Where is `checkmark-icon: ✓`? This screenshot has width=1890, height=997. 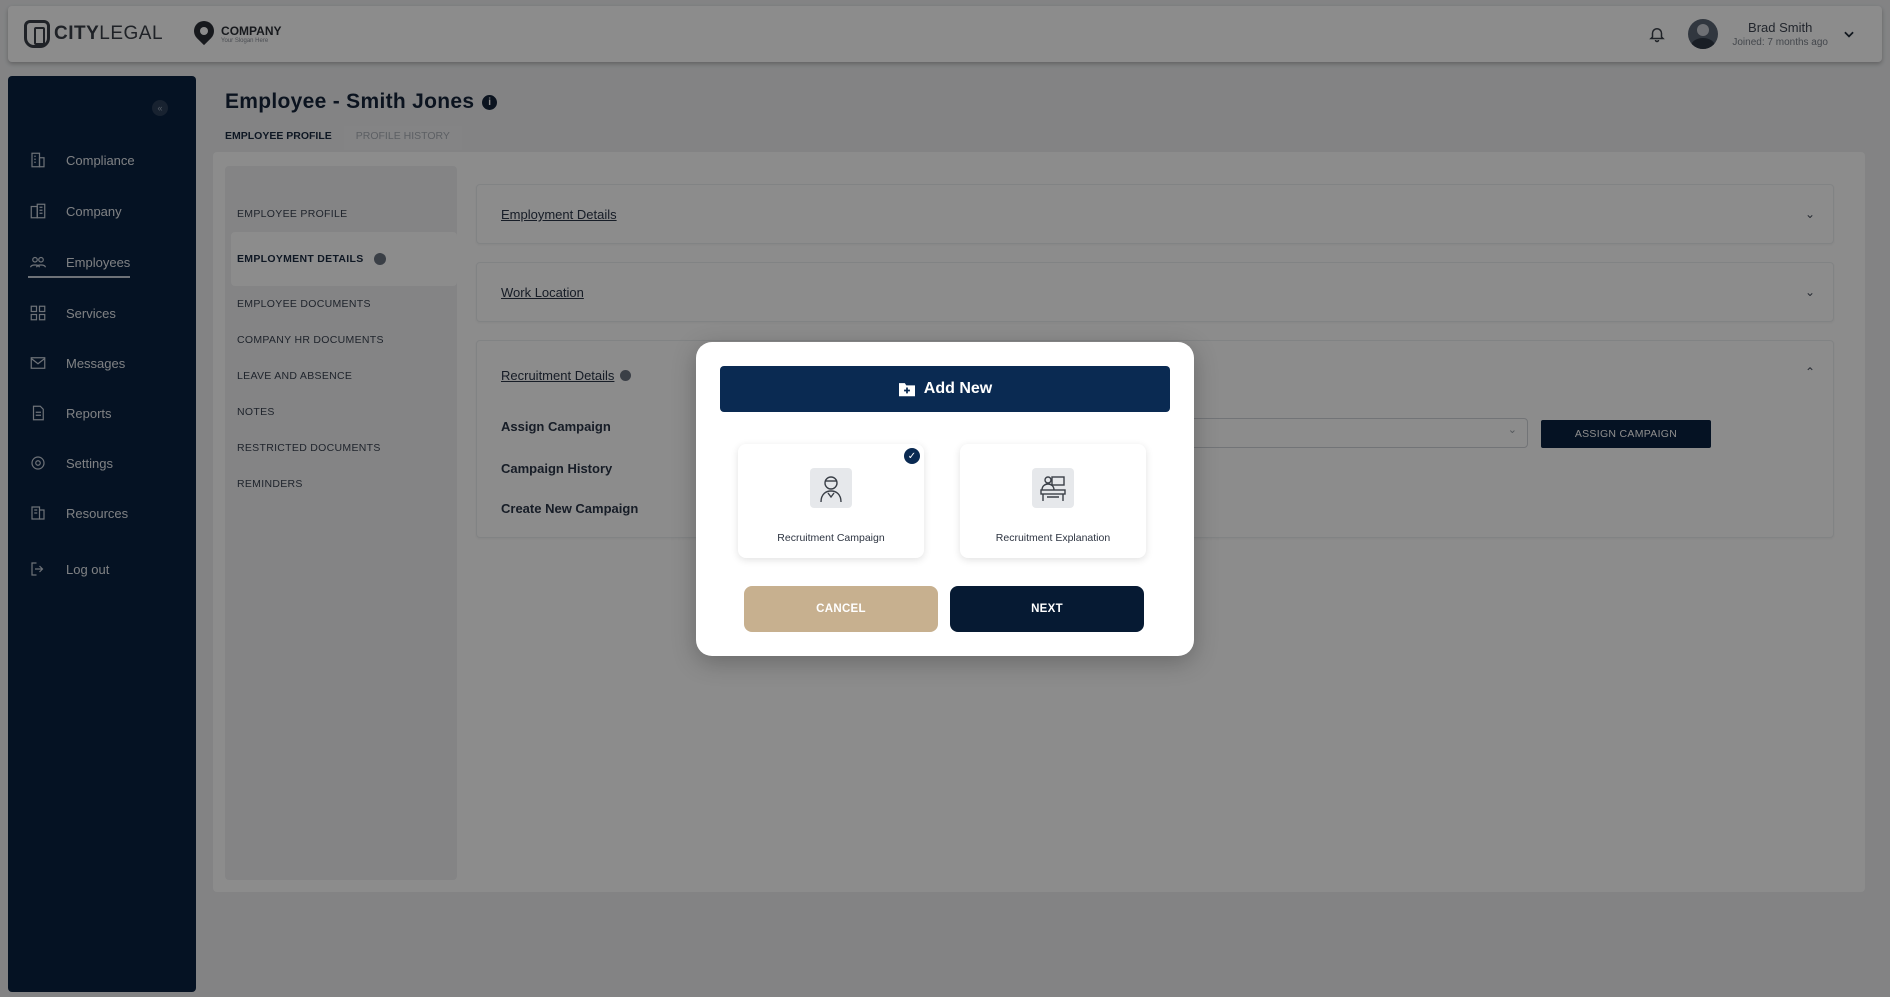 checkmark-icon: ✓ is located at coordinates (912, 456).